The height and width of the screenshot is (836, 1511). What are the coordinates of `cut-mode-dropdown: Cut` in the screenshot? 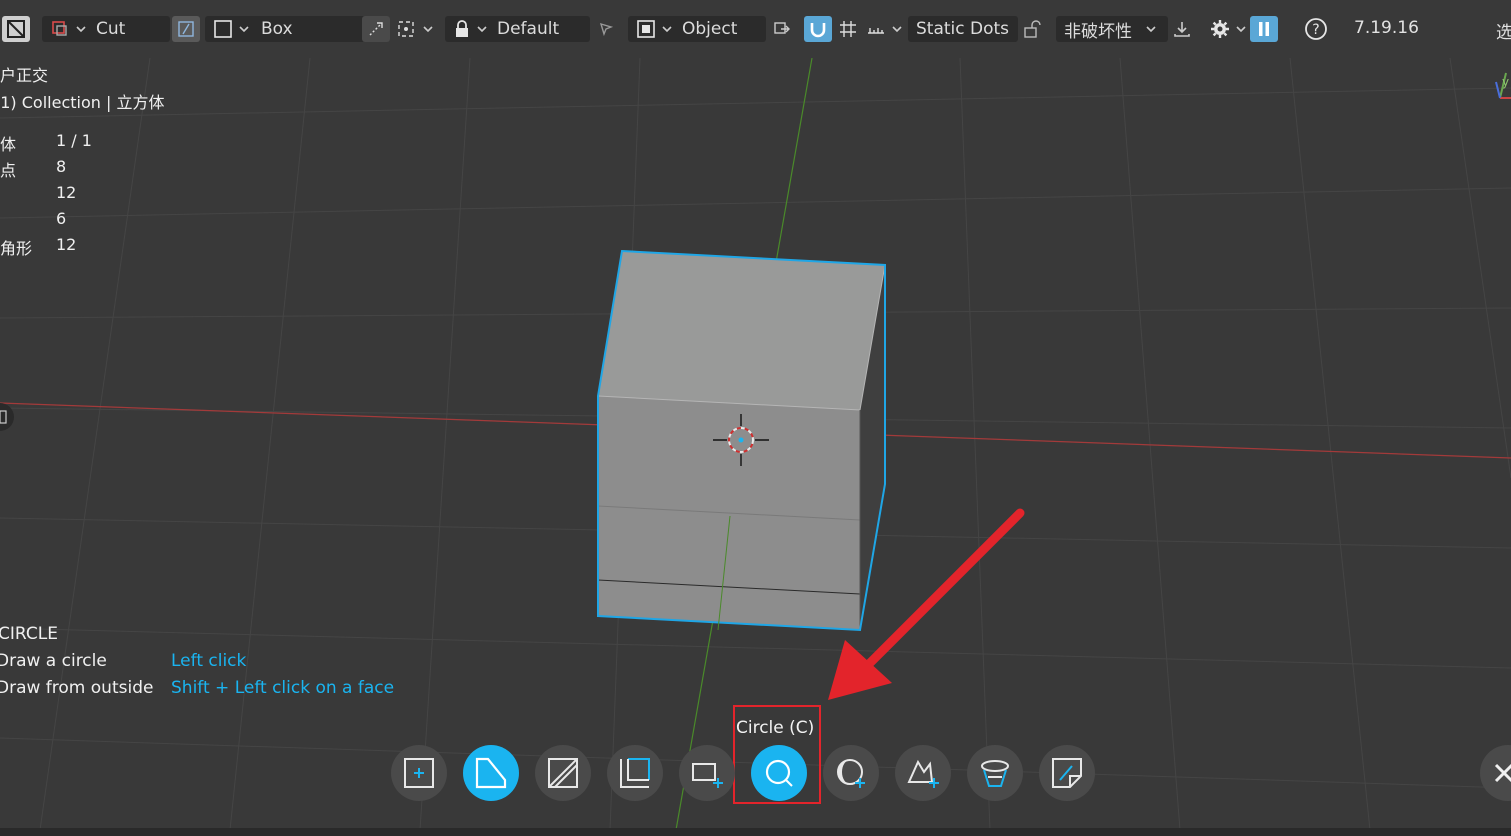 It's located at (106, 29).